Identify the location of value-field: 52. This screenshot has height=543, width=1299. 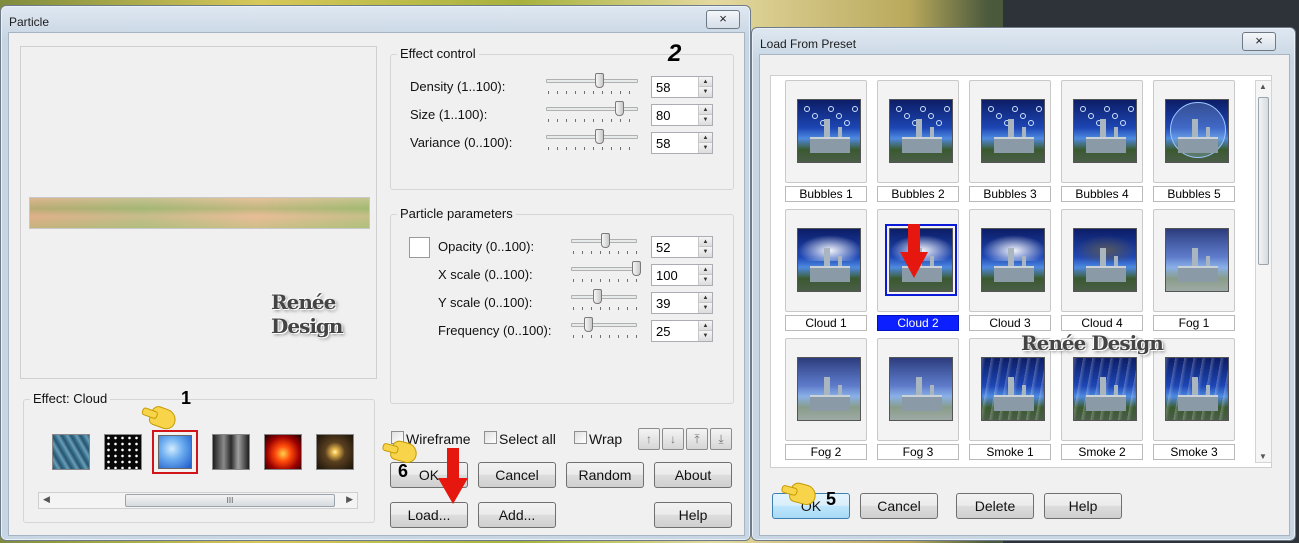
(663, 247).